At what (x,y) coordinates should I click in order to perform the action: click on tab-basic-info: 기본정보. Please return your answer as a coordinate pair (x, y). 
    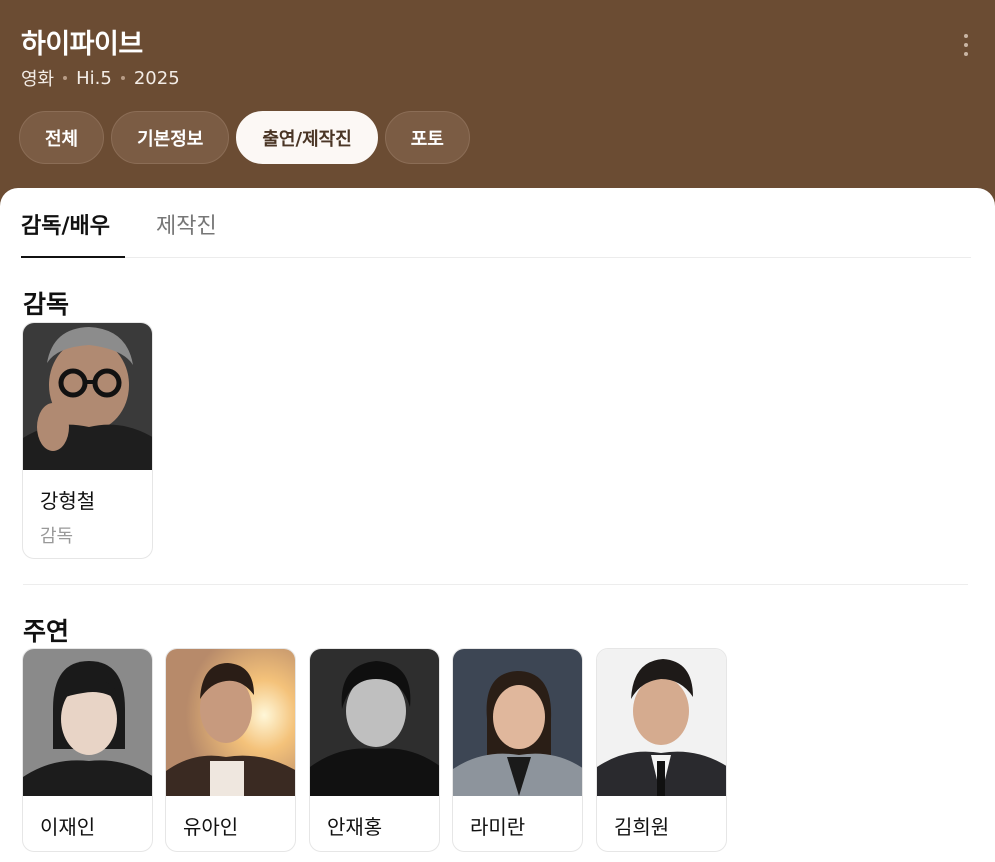
    Looking at the image, I should click on (170, 137).